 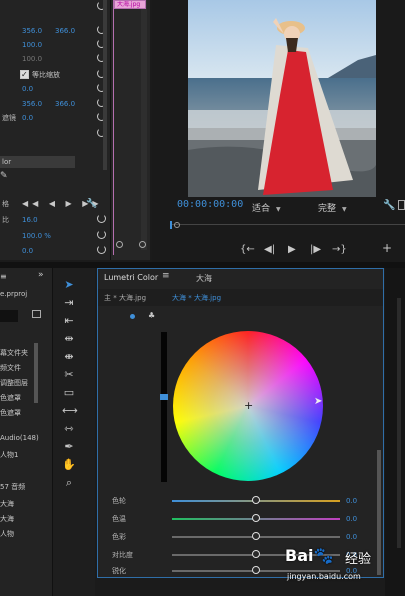 I want to click on fit-dropdown: 适合 ▼, so click(x=266, y=207).